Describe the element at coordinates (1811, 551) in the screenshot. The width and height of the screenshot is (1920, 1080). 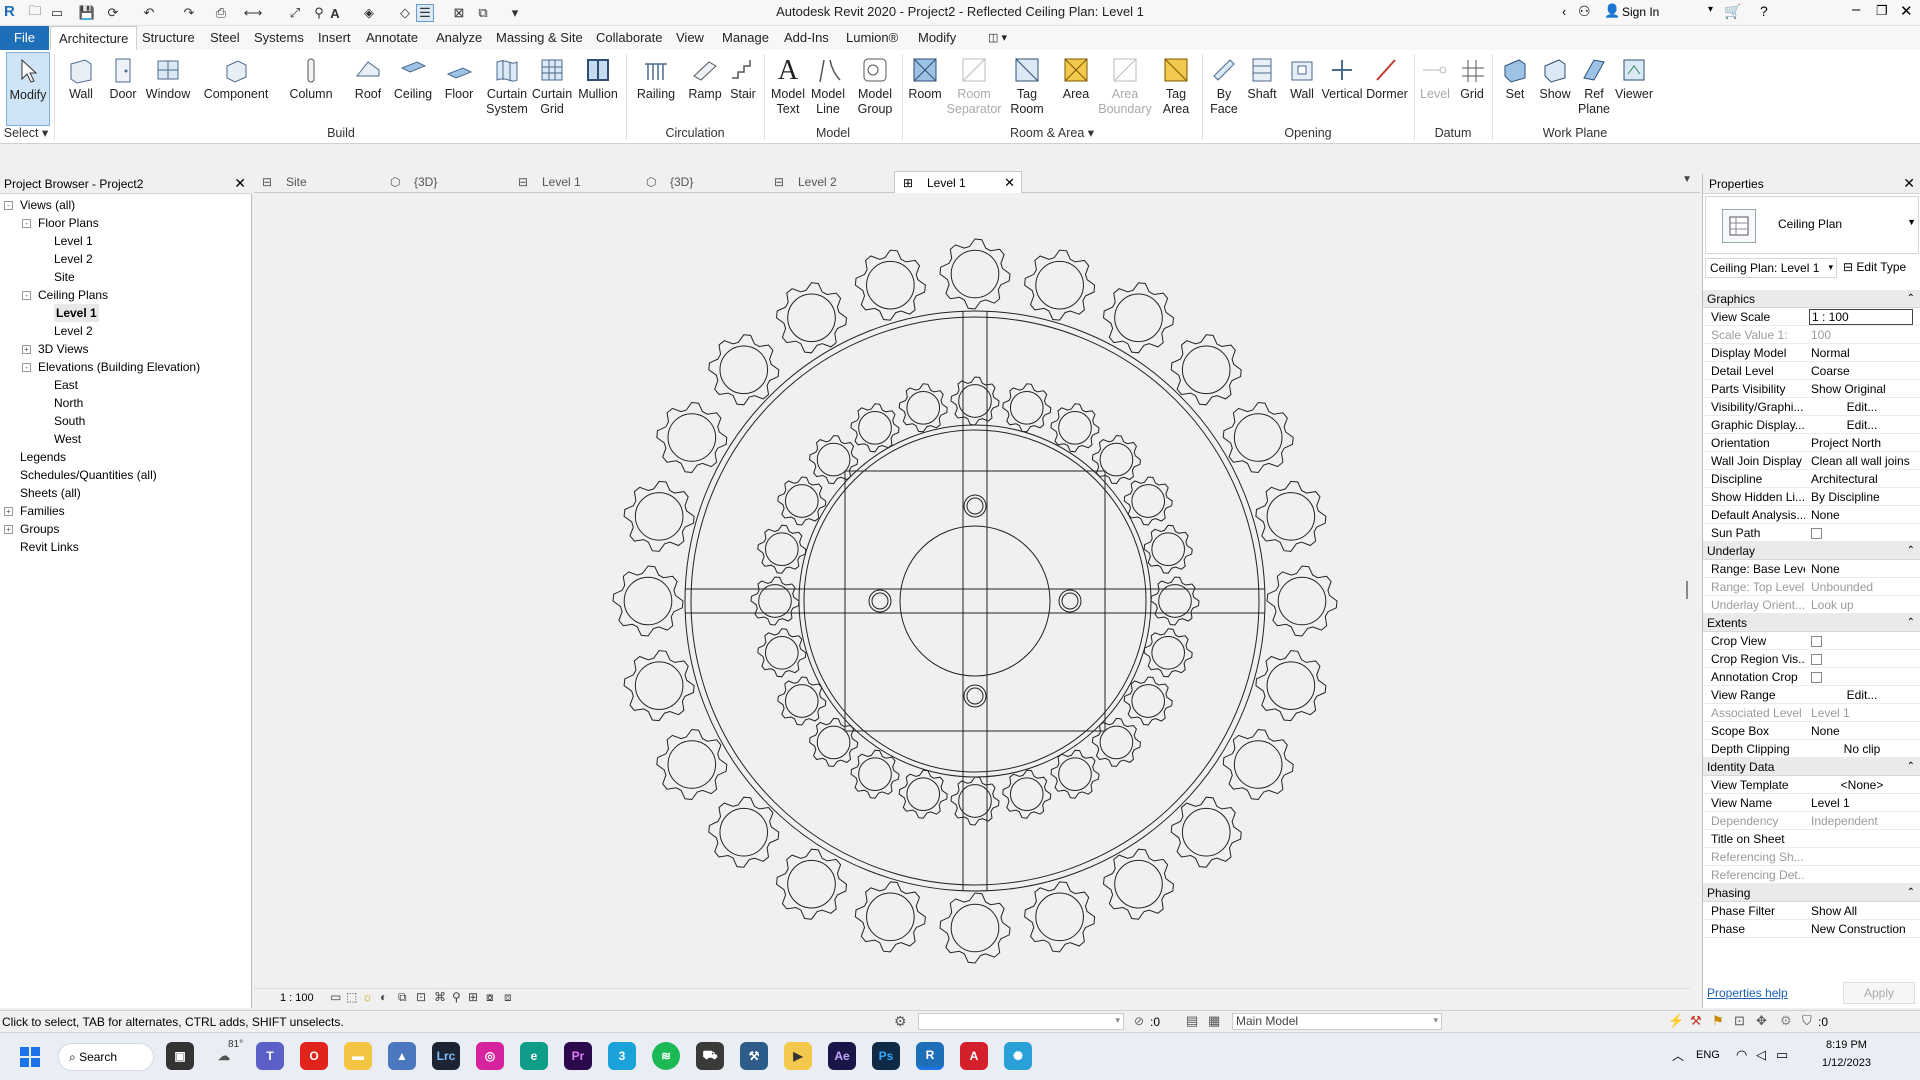
I see `property-section-header: Underlay ⌃` at that location.